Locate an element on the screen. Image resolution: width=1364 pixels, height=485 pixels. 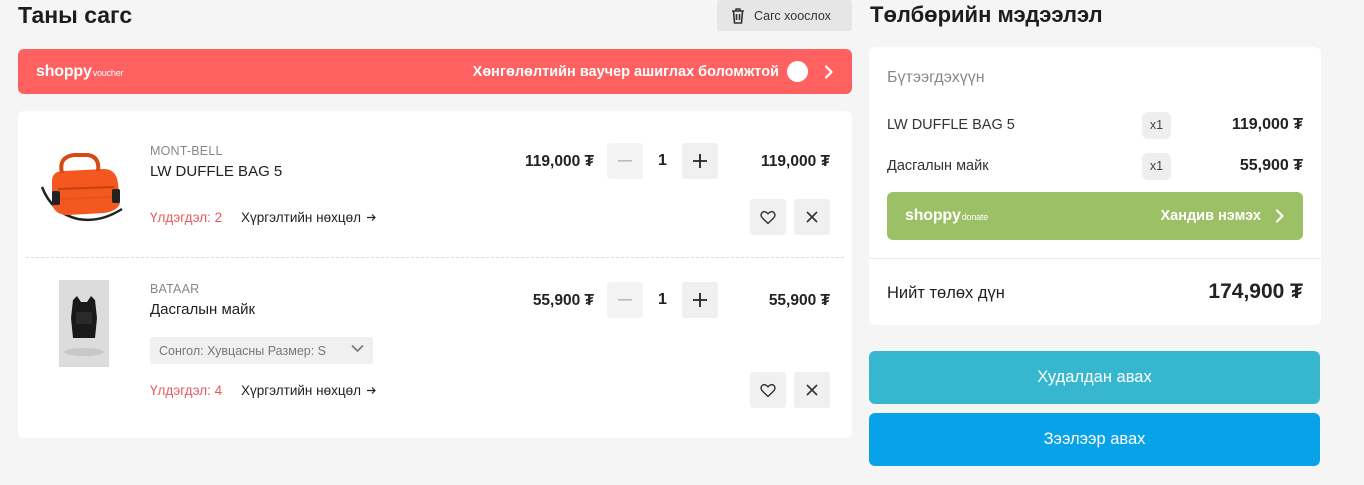
total-label: Нийт төлөх дүн is located at coordinates (946, 293).